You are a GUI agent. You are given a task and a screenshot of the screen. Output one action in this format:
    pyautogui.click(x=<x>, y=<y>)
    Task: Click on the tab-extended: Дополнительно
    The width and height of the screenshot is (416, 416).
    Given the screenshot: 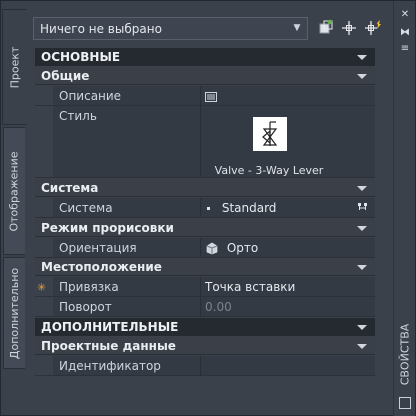 What is the action you would take?
    pyautogui.click(x=14, y=313)
    